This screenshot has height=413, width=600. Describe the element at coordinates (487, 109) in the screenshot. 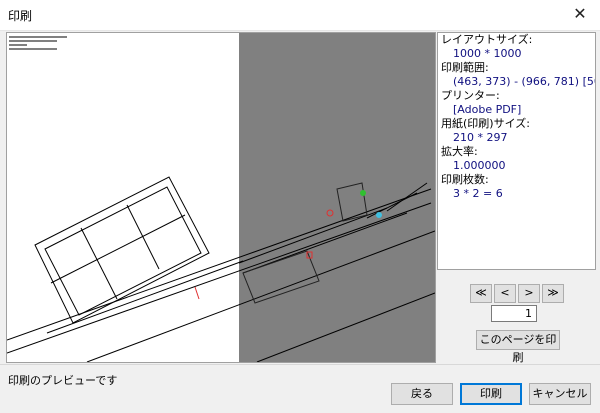

I see `printer-value: [Adobe PDF]` at that location.